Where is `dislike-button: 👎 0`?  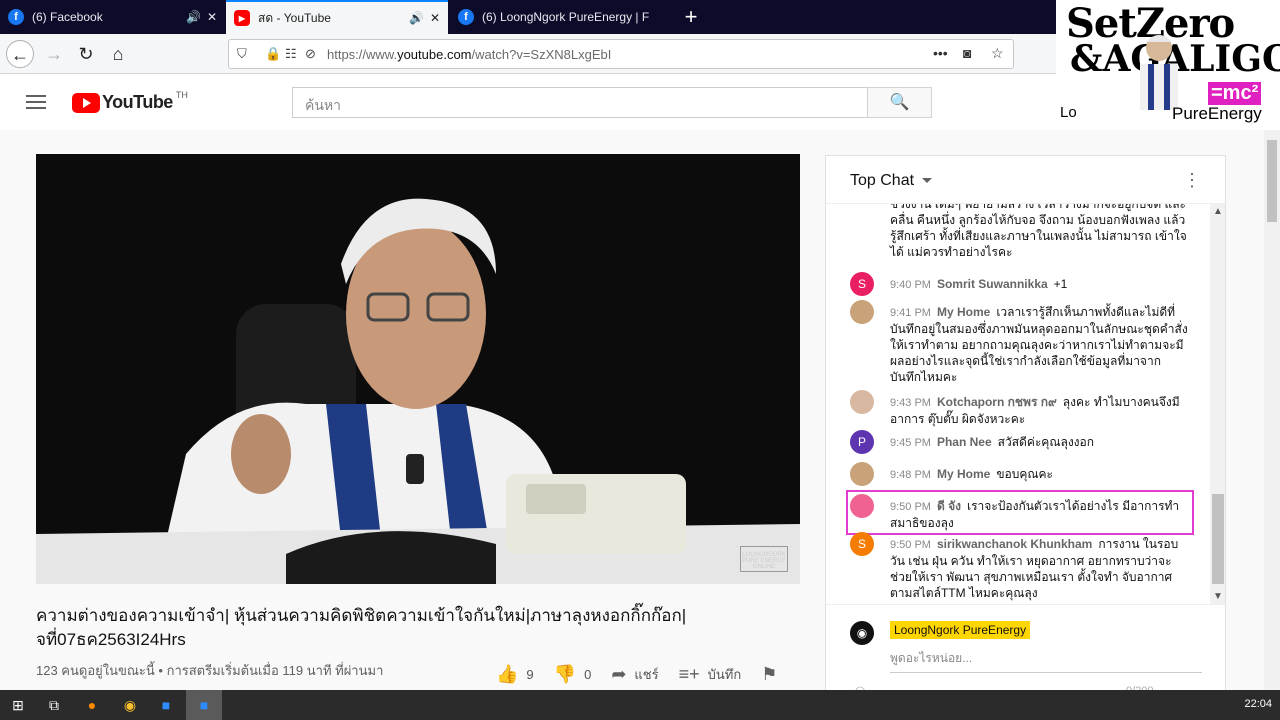 dislike-button: 👎 0 is located at coordinates (573, 674).